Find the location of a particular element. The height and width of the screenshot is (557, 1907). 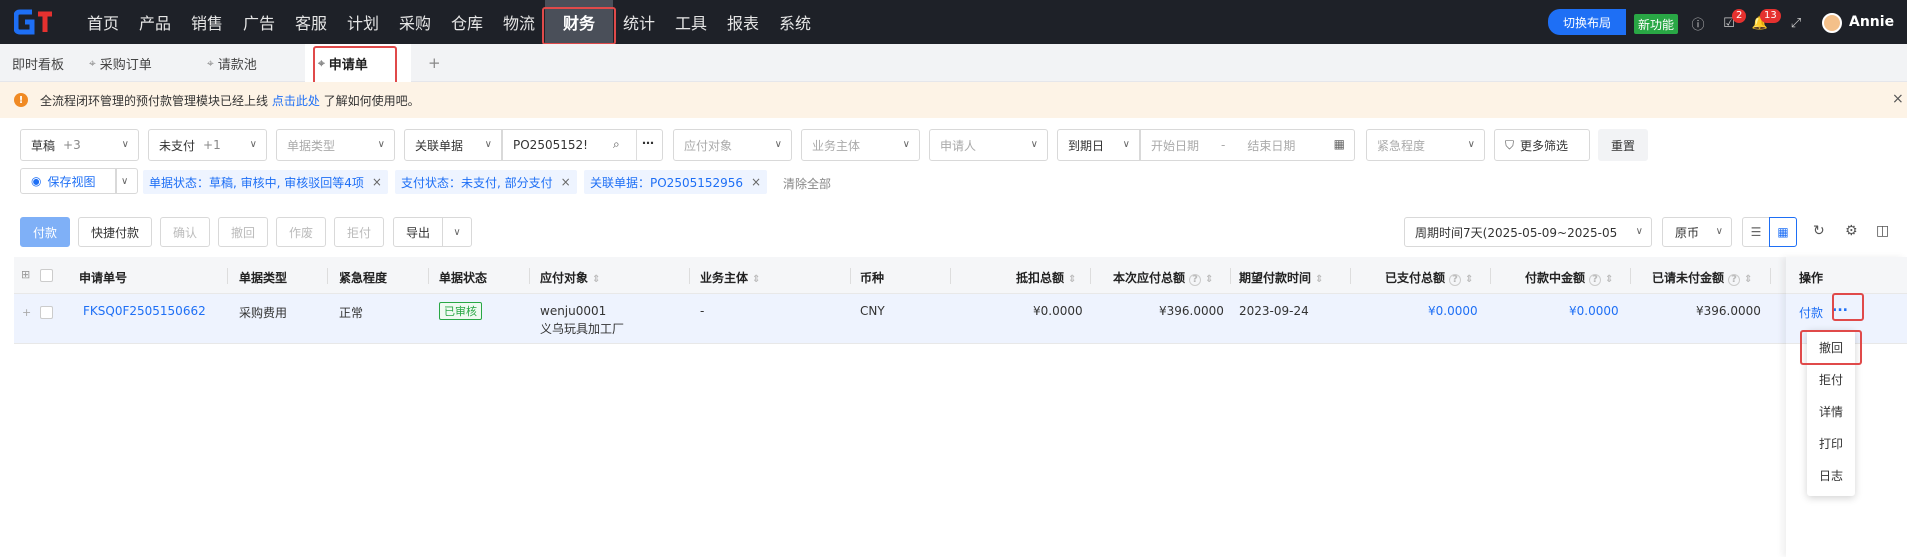

entity-filter: 业务主体 ∨ is located at coordinates (860, 145).